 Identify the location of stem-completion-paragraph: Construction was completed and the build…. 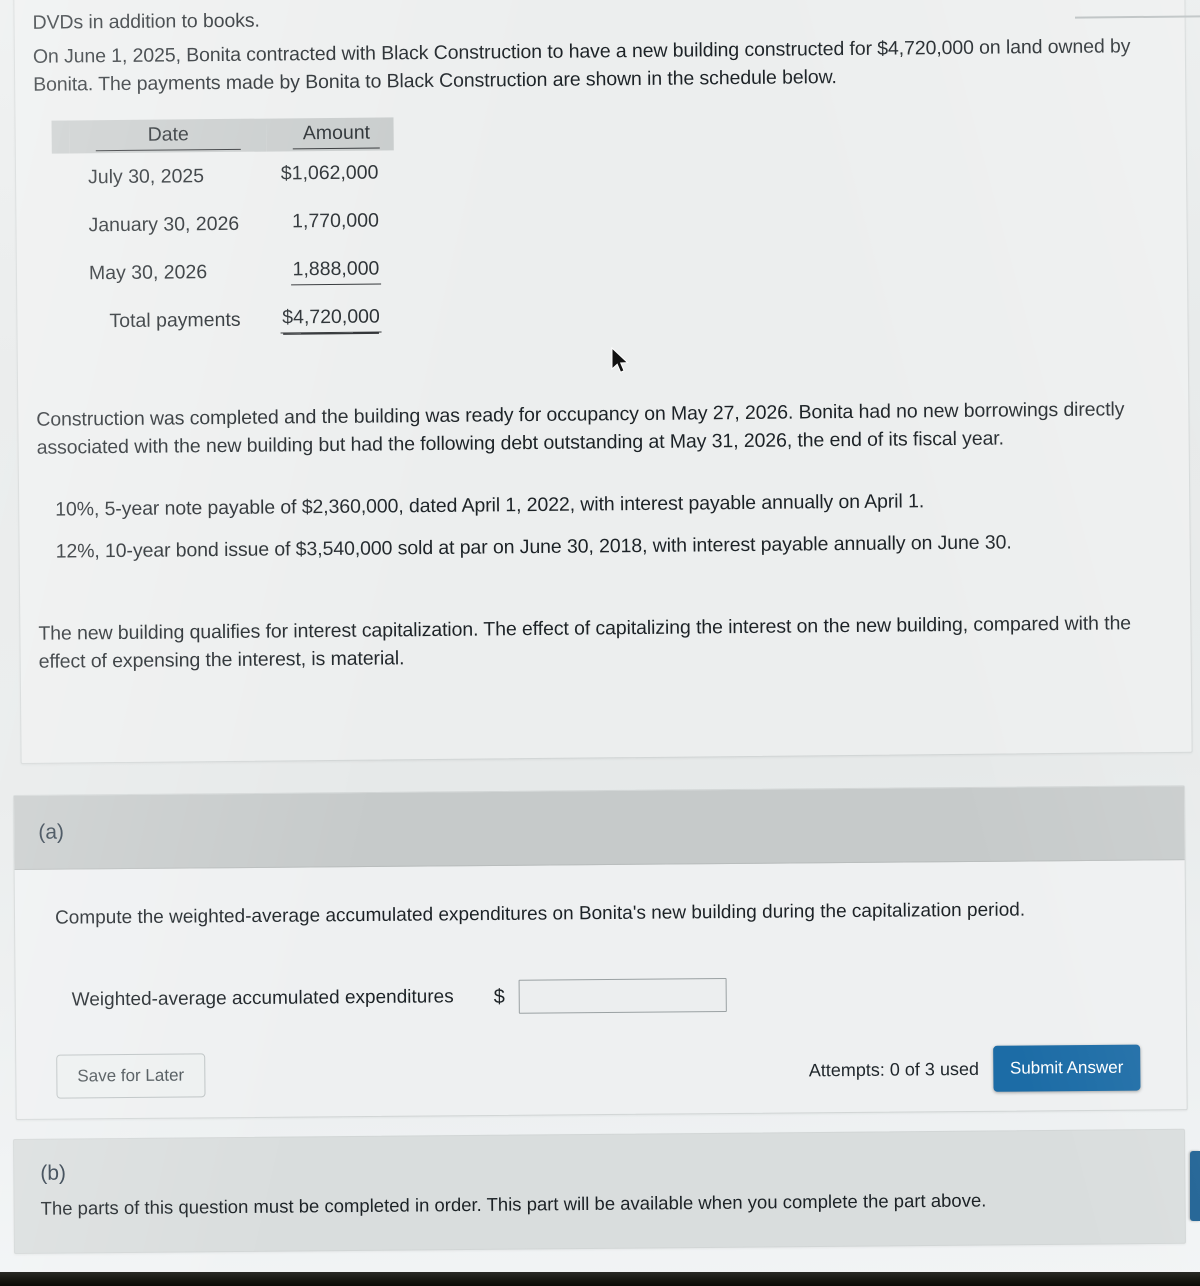
(580, 428).